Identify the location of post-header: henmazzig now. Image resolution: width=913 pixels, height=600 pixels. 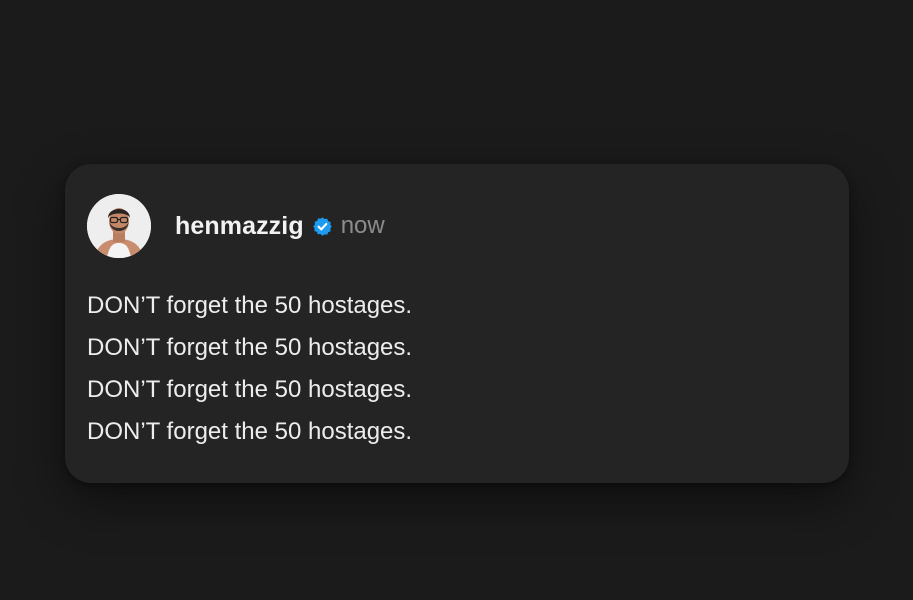
(236, 226).